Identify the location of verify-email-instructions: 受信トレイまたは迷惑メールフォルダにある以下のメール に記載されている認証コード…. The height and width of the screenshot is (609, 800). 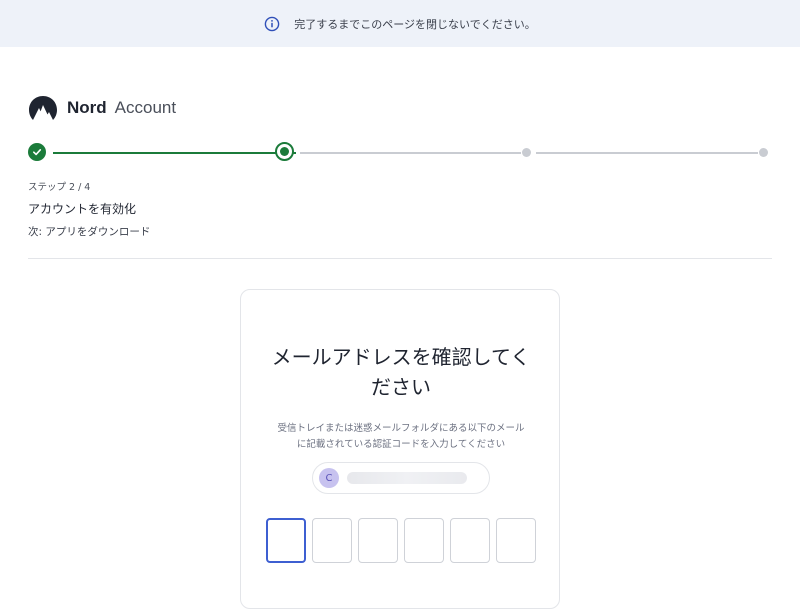
(401, 436).